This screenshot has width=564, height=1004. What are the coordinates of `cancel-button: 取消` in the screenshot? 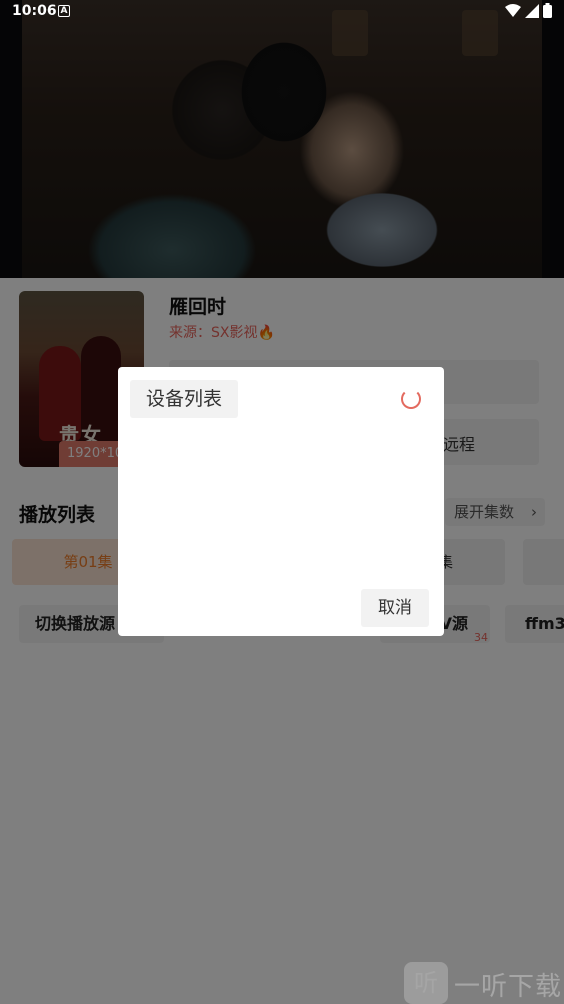 It's located at (395, 608).